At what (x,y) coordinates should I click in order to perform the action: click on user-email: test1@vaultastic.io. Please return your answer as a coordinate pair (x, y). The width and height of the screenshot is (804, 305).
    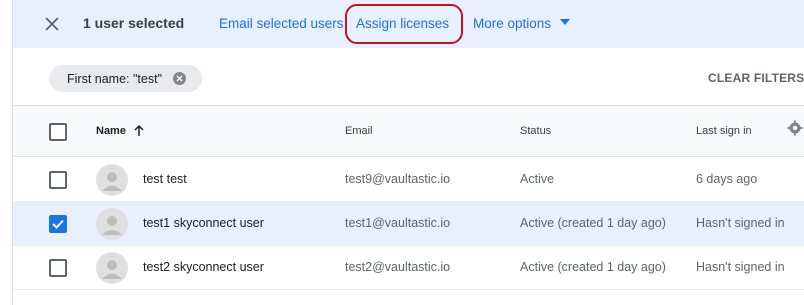
    Looking at the image, I should click on (398, 223).